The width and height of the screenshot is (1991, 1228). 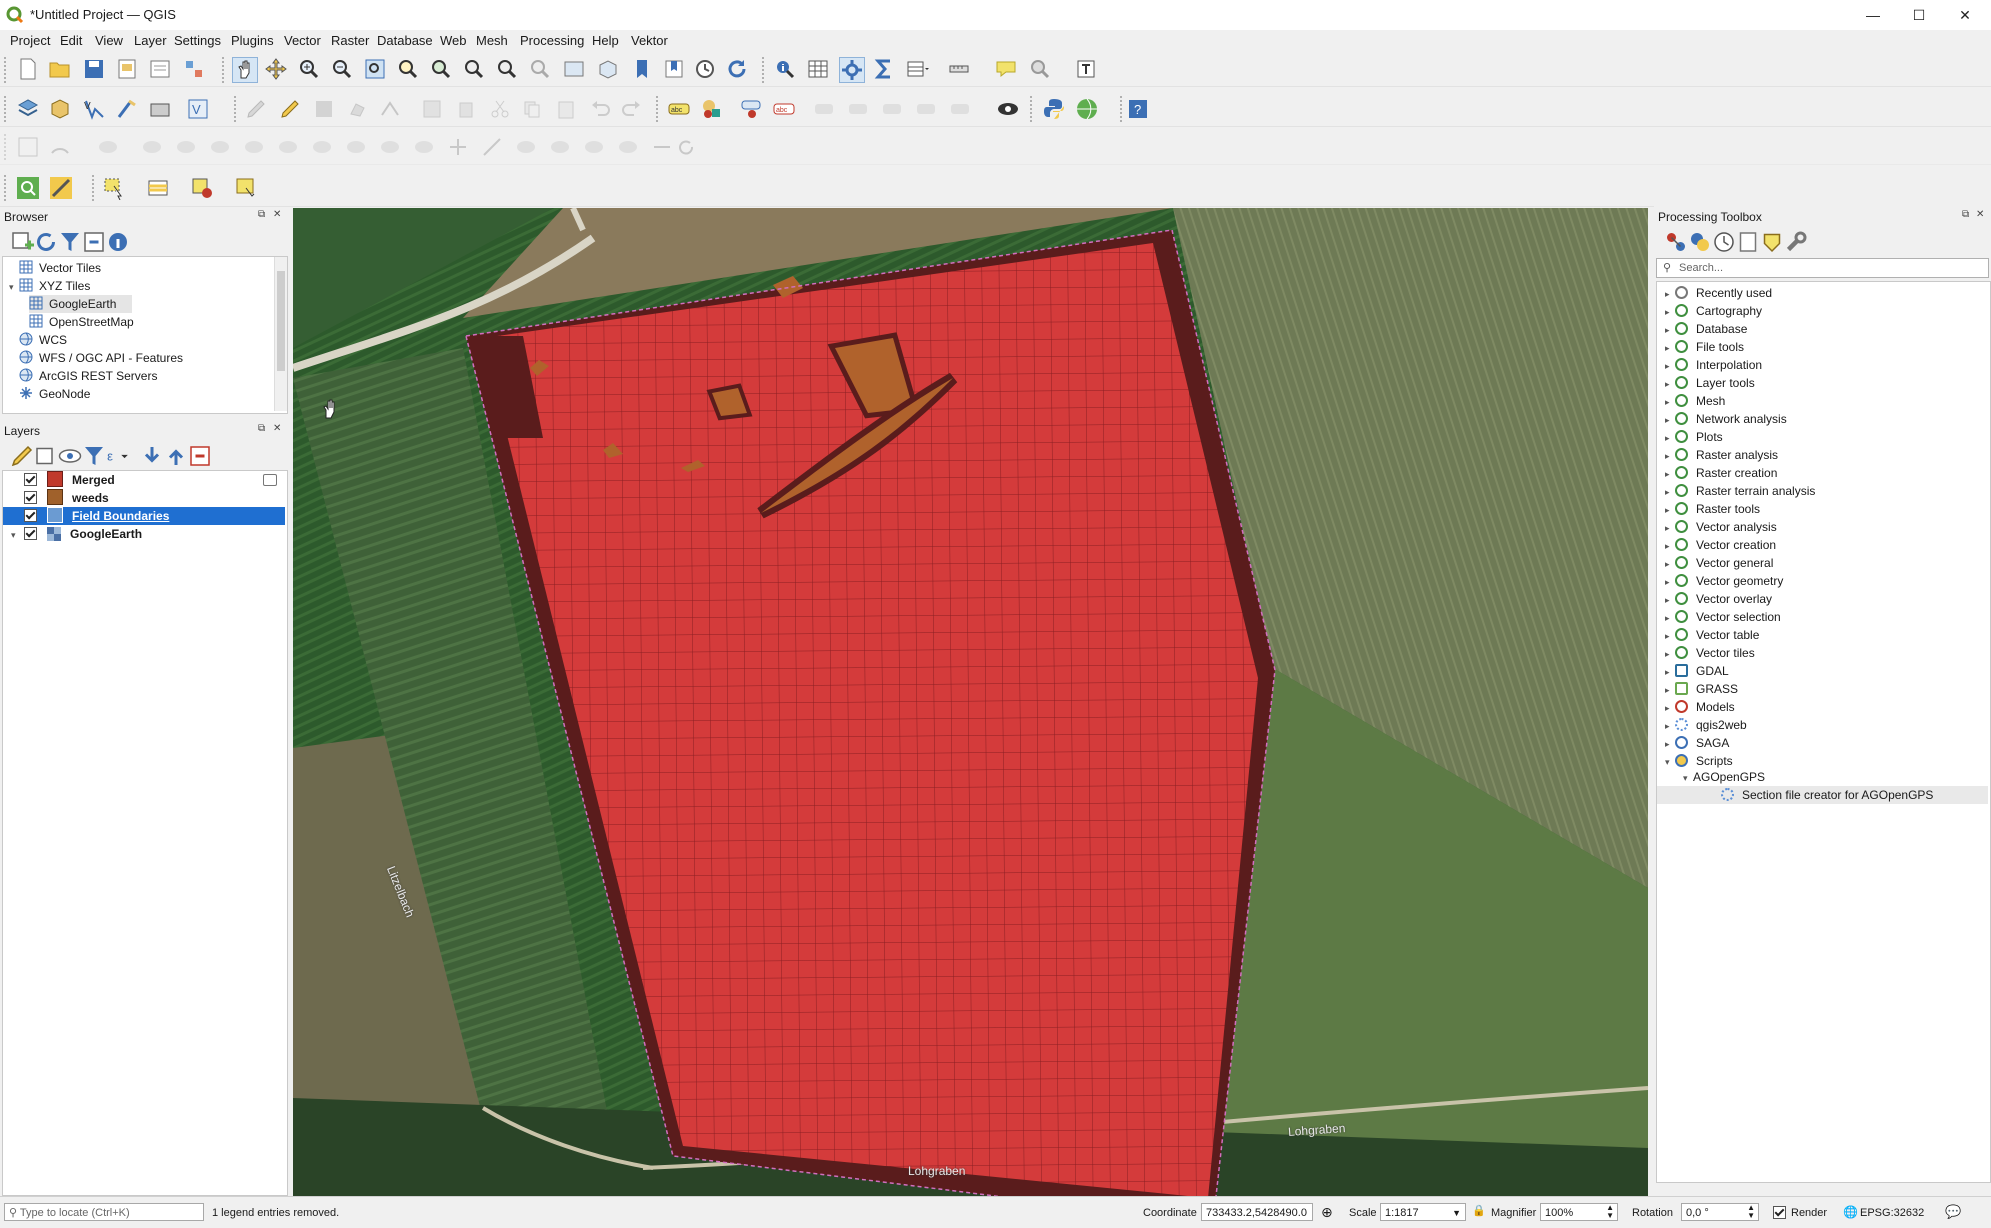 I want to click on add-layer-icon, so click(x=22, y=240).